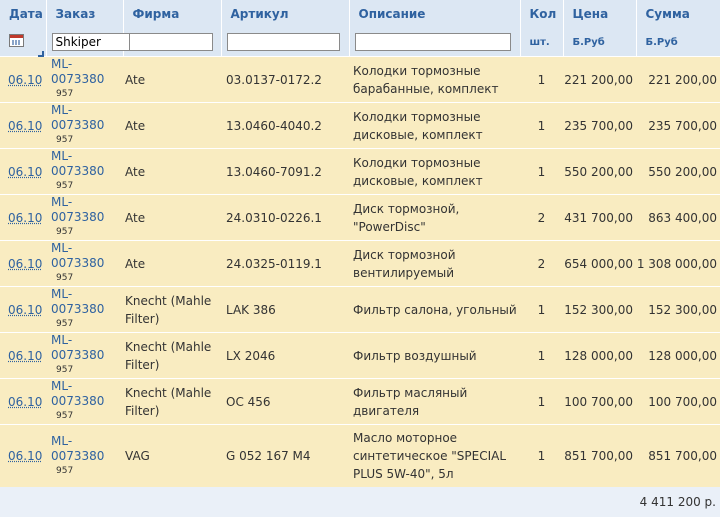 This screenshot has height=517, width=720. I want to click on filter-row: шт. Б.Руб Б.Руб, so click(360, 42).